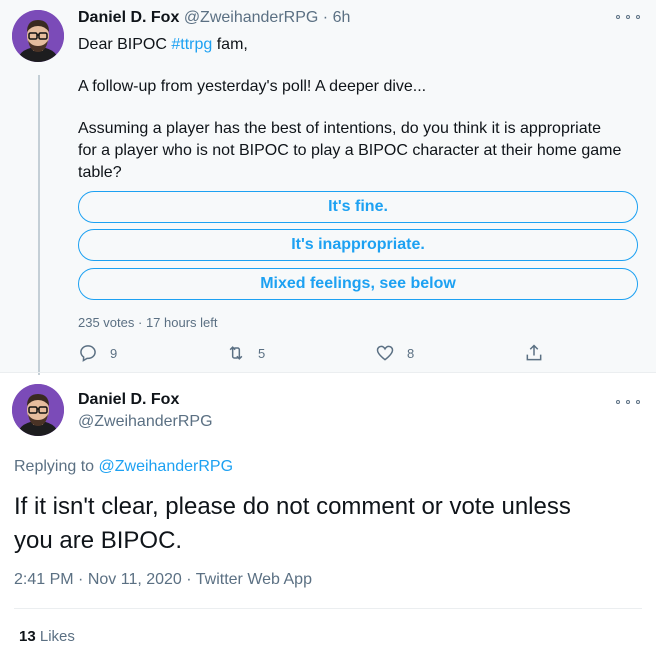 Image resolution: width=656 pixels, height=653 pixels. Describe the element at coordinates (191, 44) in the screenshot. I see `hashtag-link: #ttrpg` at that location.